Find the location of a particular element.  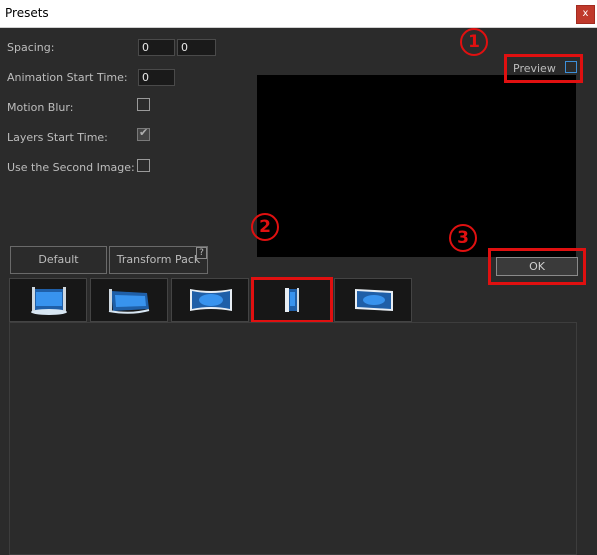

second-image-checkbox is located at coordinates (143, 165).